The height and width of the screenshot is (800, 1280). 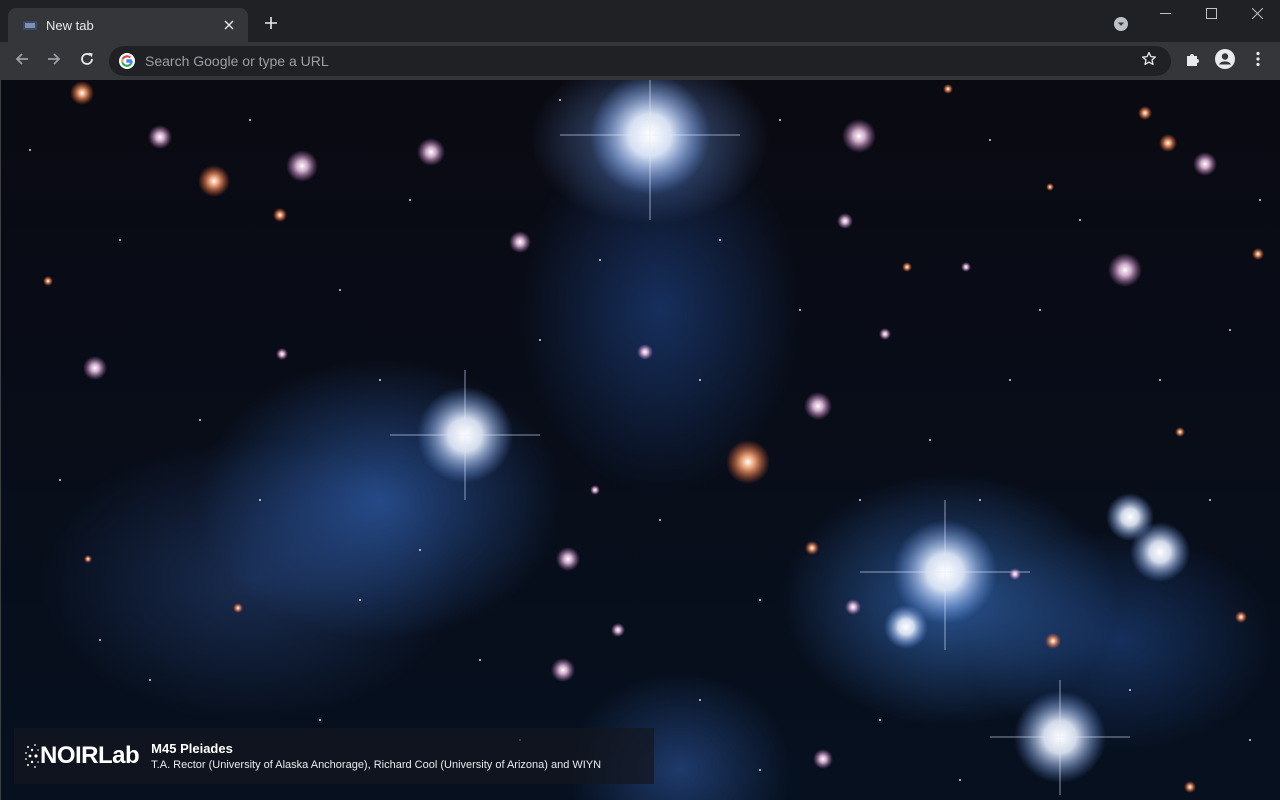 I want to click on minimize-button, so click(x=1165, y=15).